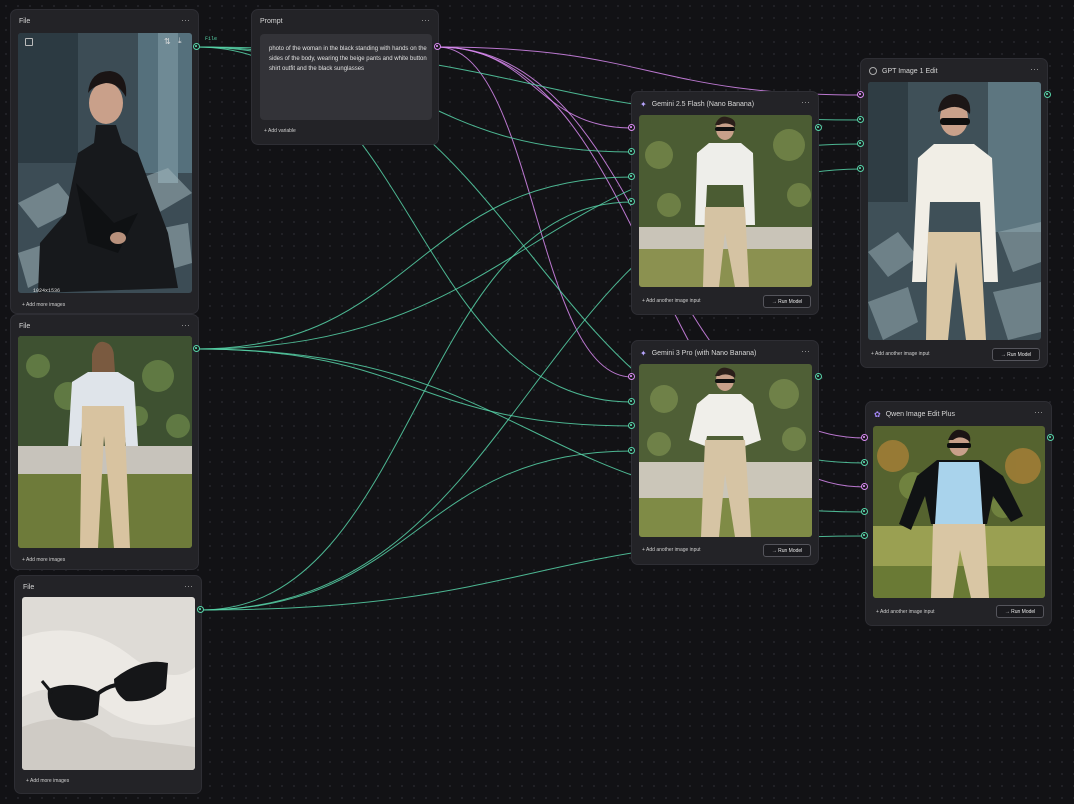 The image size is (1074, 804). I want to click on qwen-output-handle, so click(1050, 437).